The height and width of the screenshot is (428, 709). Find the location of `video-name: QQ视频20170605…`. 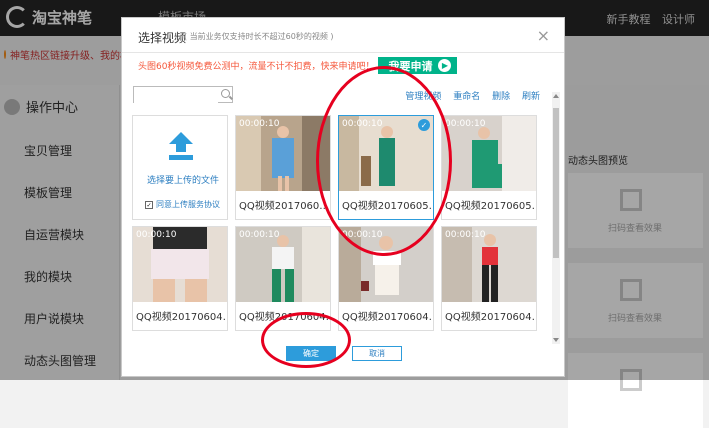

video-name: QQ视频20170605… is located at coordinates (490, 206).